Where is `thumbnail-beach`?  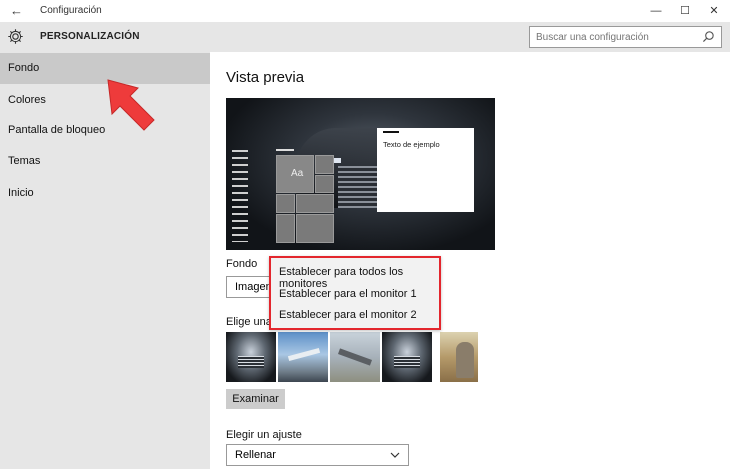 thumbnail-beach is located at coordinates (459, 357).